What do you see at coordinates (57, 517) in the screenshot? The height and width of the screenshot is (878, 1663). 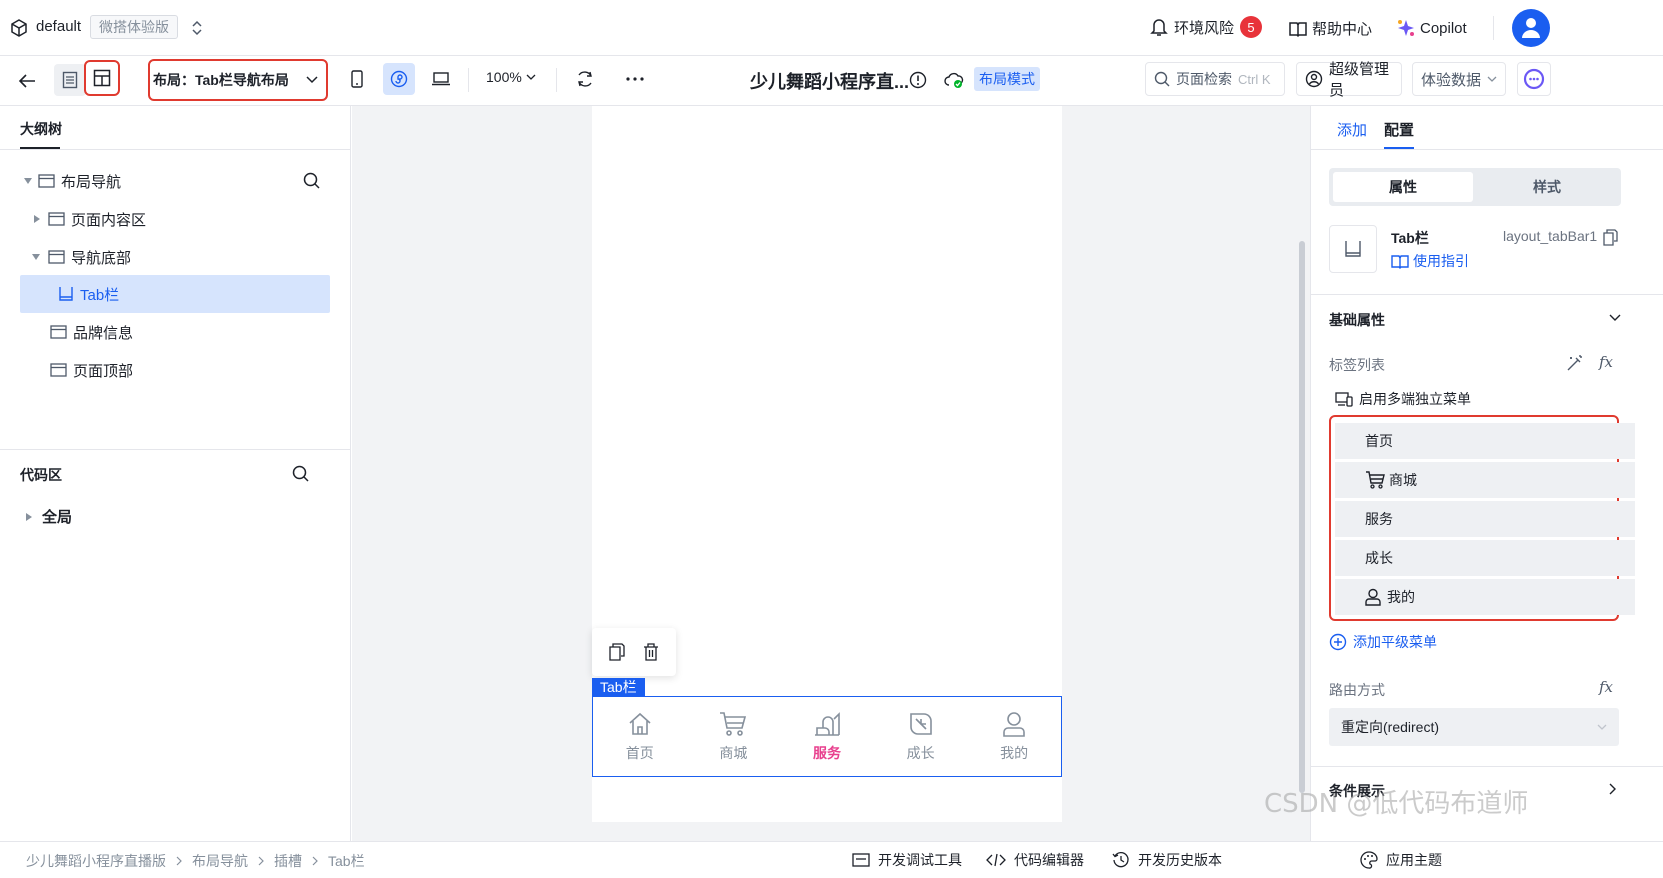 I see `code-global-label: 全局` at bounding box center [57, 517].